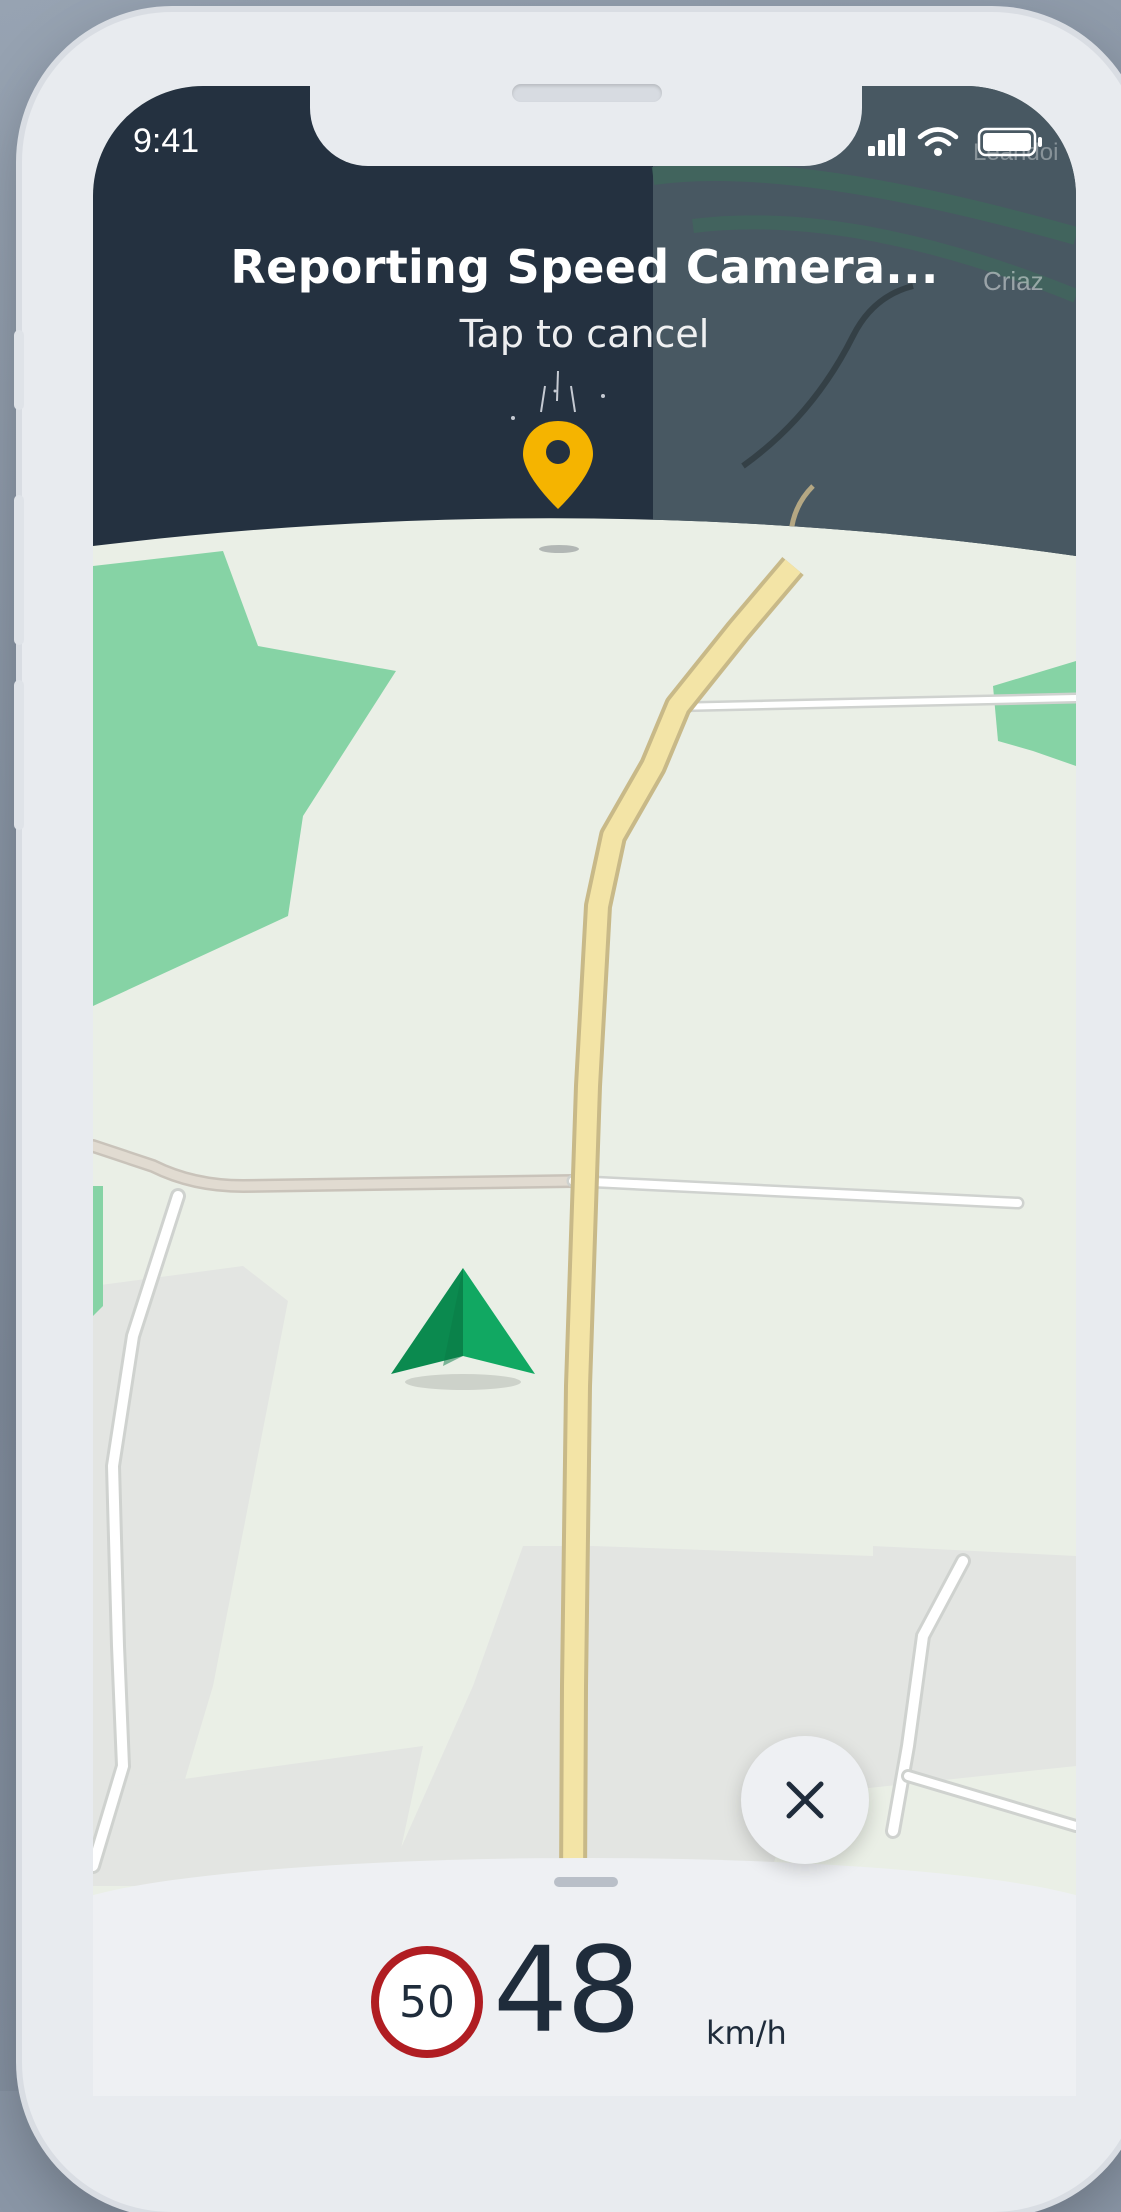 The height and width of the screenshot is (2212, 1121). I want to click on speaker-grille, so click(587, 93).